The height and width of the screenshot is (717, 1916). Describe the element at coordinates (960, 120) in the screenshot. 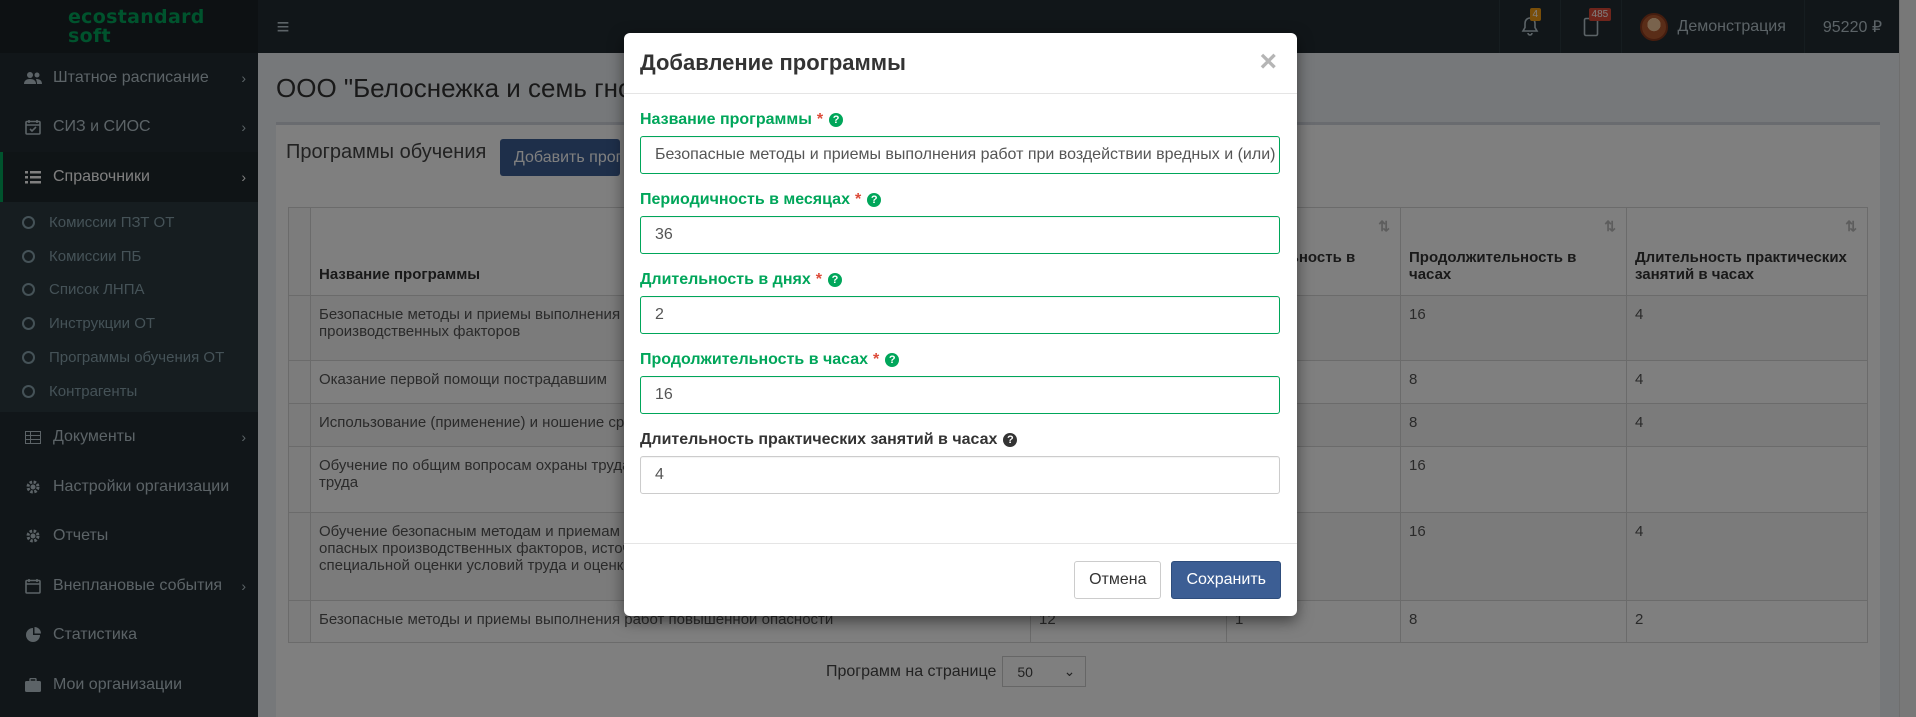

I see `field-label: Название программы * ?` at that location.